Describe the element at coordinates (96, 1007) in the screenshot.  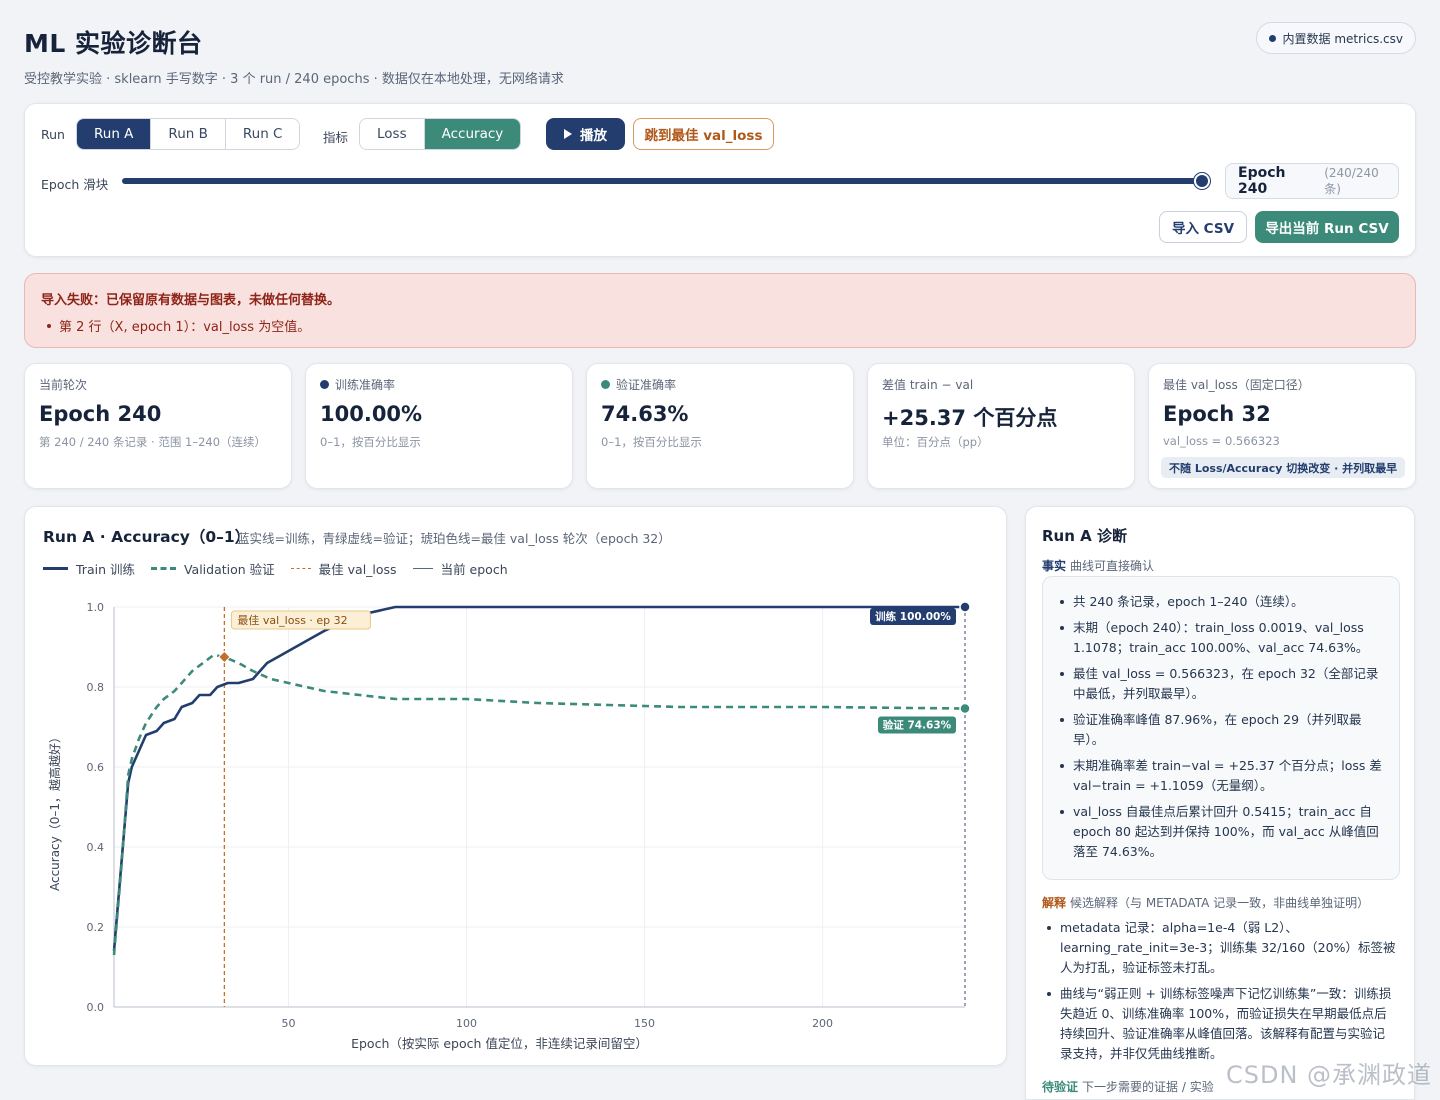
I see `y-tick-label: 0.0` at that location.